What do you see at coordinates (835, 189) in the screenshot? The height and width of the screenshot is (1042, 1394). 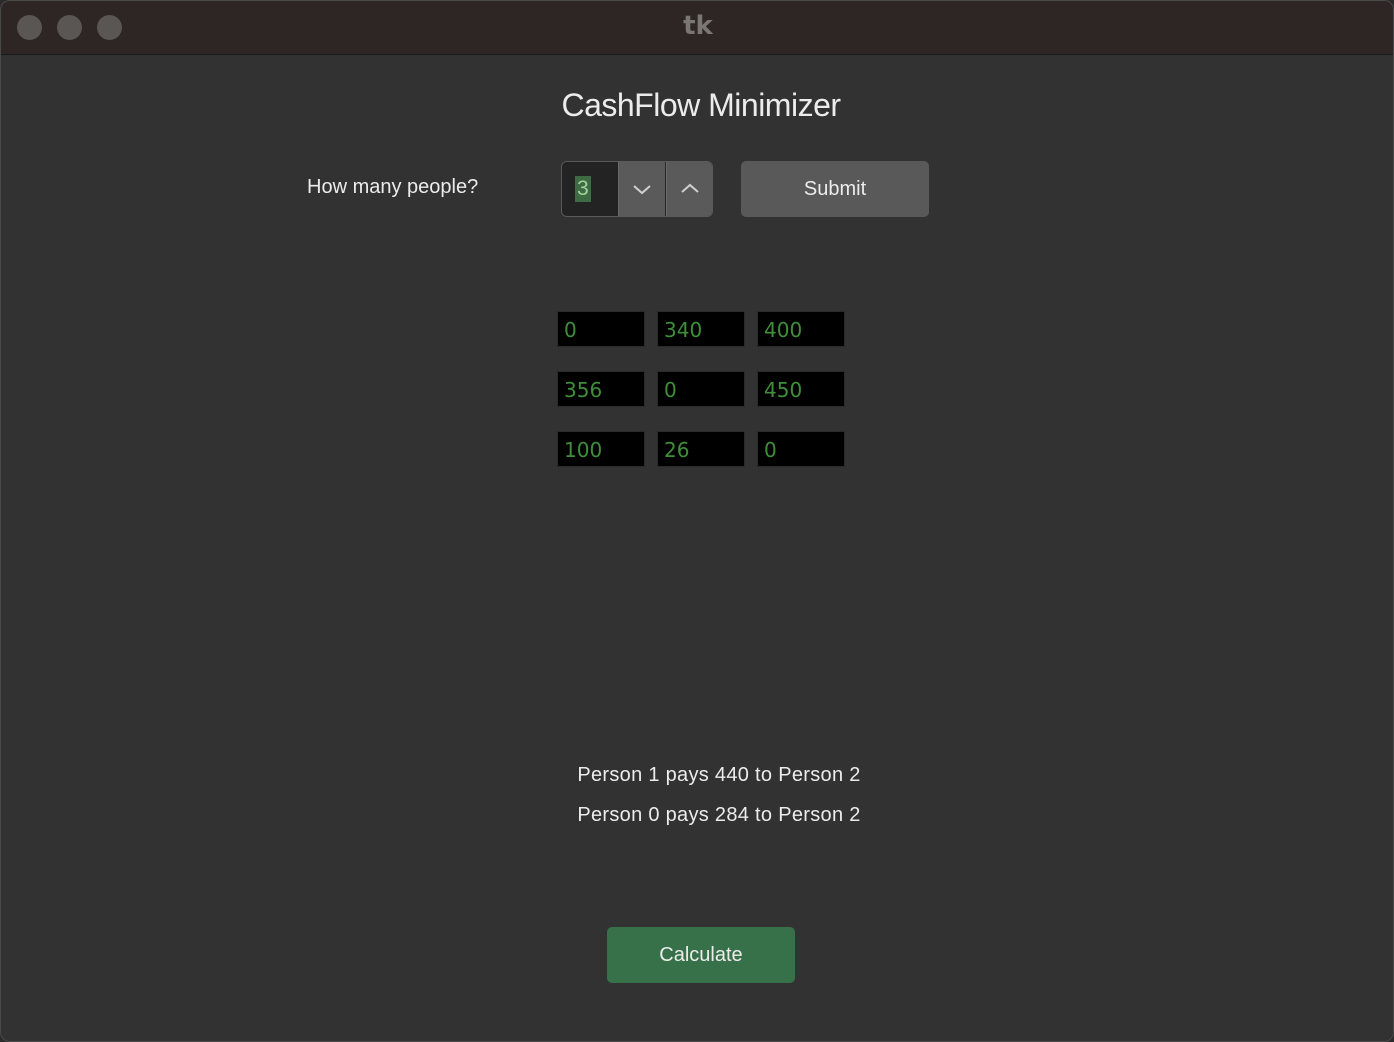 I see `submit-button: Submit` at bounding box center [835, 189].